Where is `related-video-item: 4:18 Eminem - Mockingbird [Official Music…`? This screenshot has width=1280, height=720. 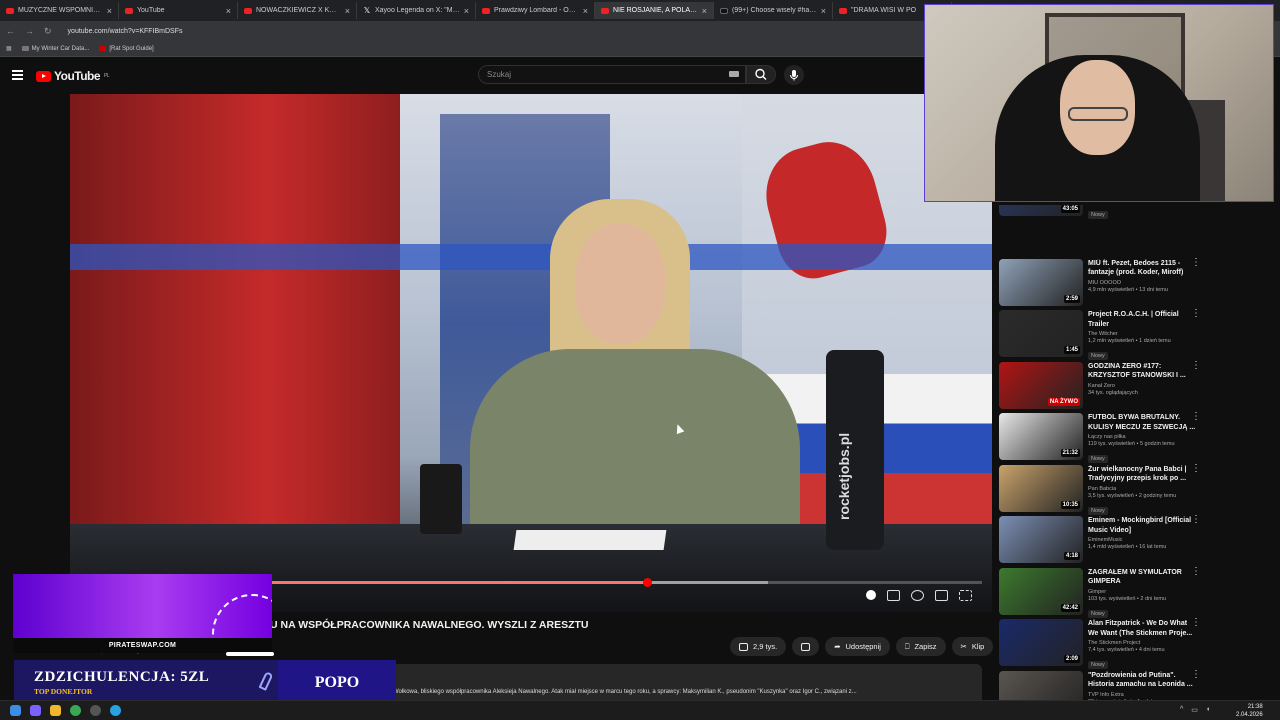
related-video-item: 4:18 Eminem - Mockingbird [Official Music… is located at coordinates (1103, 540).